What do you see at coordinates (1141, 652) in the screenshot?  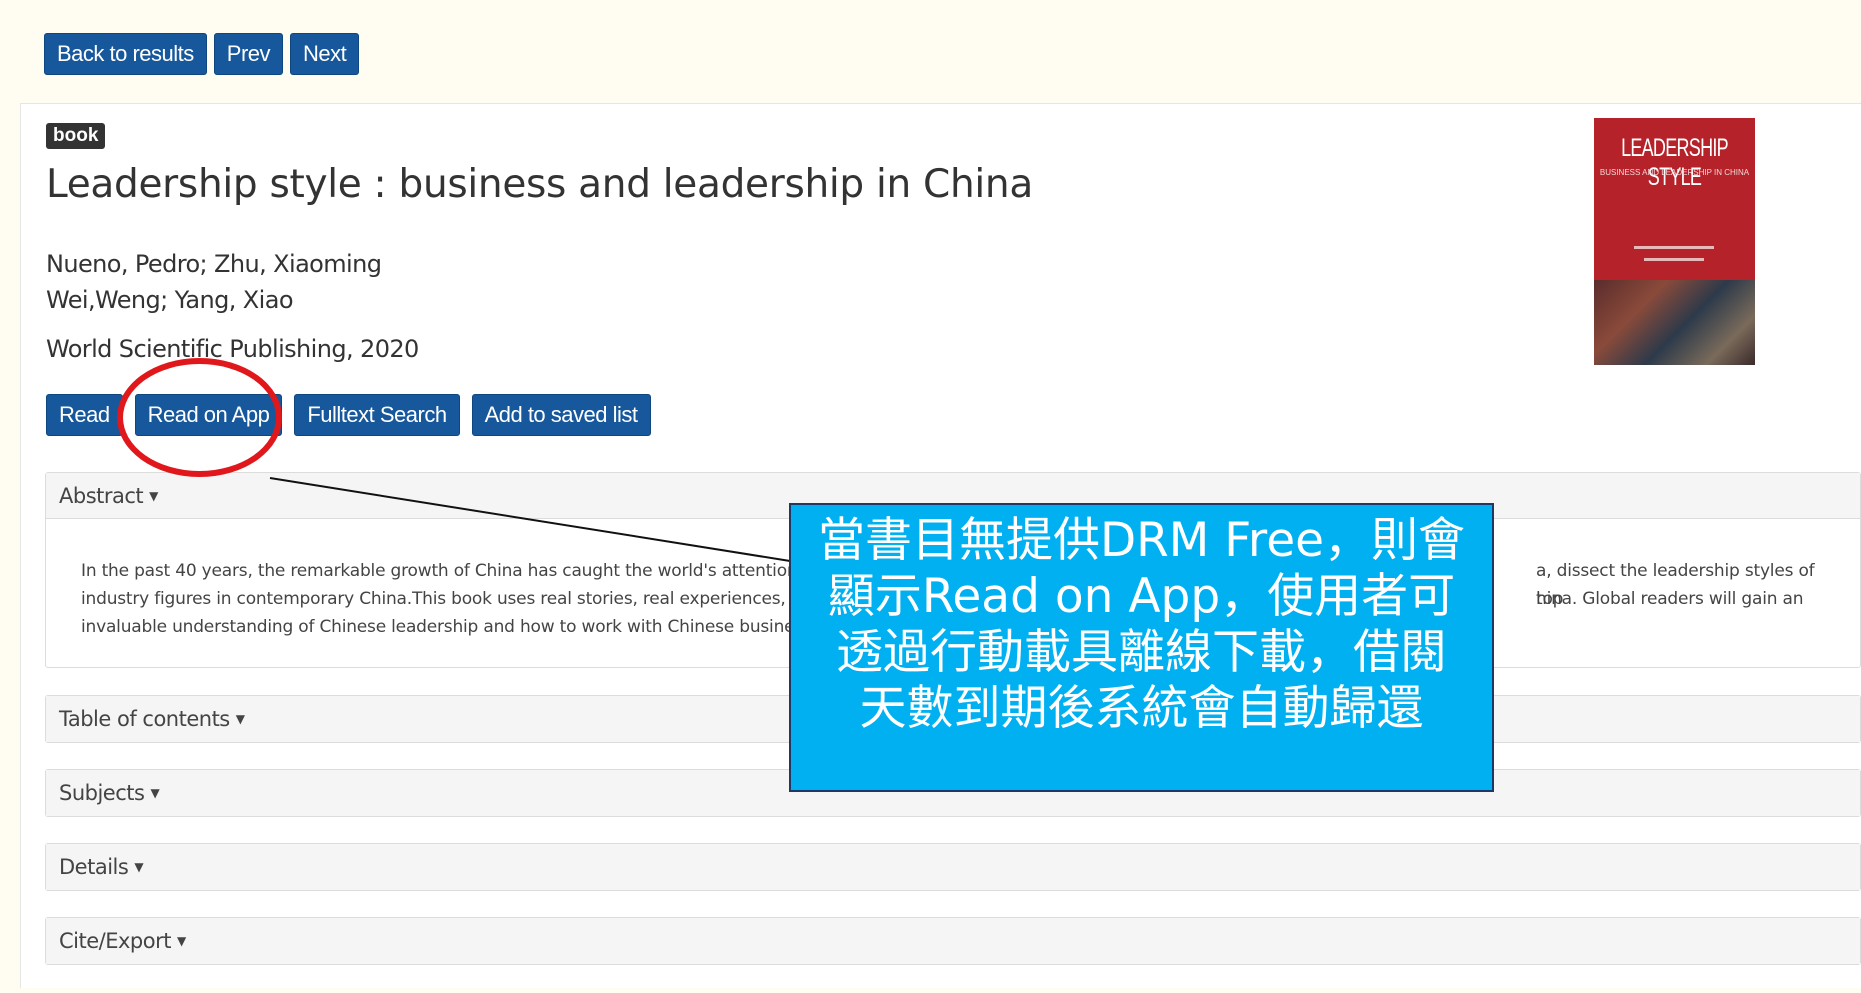 I see `annotation-line-3: 透過行動載具離線下載，借閱` at bounding box center [1141, 652].